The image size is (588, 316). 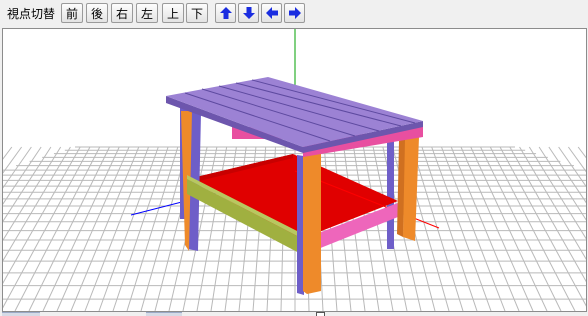 What do you see at coordinates (147, 13) in the screenshot?
I see `view-left-button: 左` at bounding box center [147, 13].